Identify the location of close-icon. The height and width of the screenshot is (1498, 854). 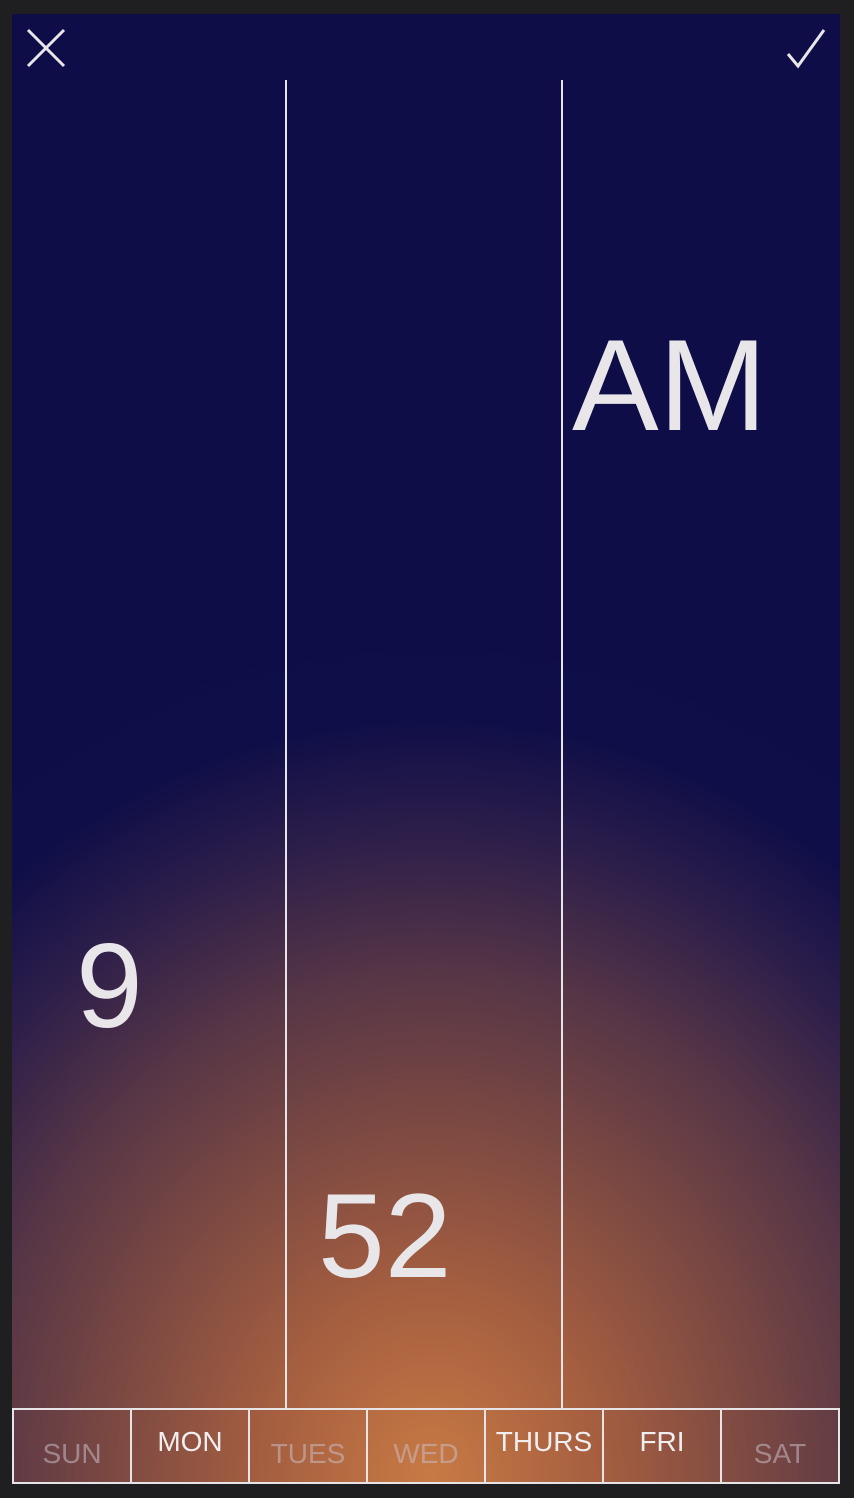
(46, 48).